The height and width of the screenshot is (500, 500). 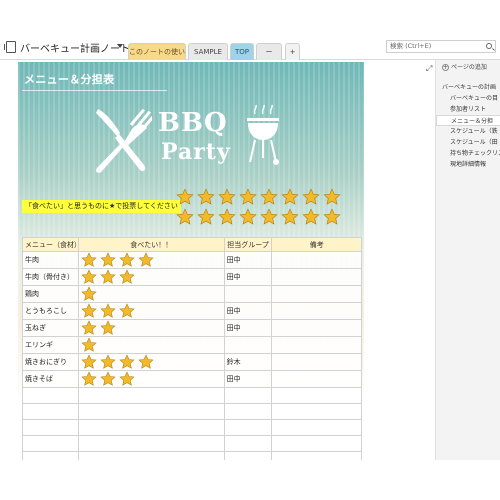 What do you see at coordinates (468, 87) in the screenshot?
I see `page-list-item: バーベキューの計画` at bounding box center [468, 87].